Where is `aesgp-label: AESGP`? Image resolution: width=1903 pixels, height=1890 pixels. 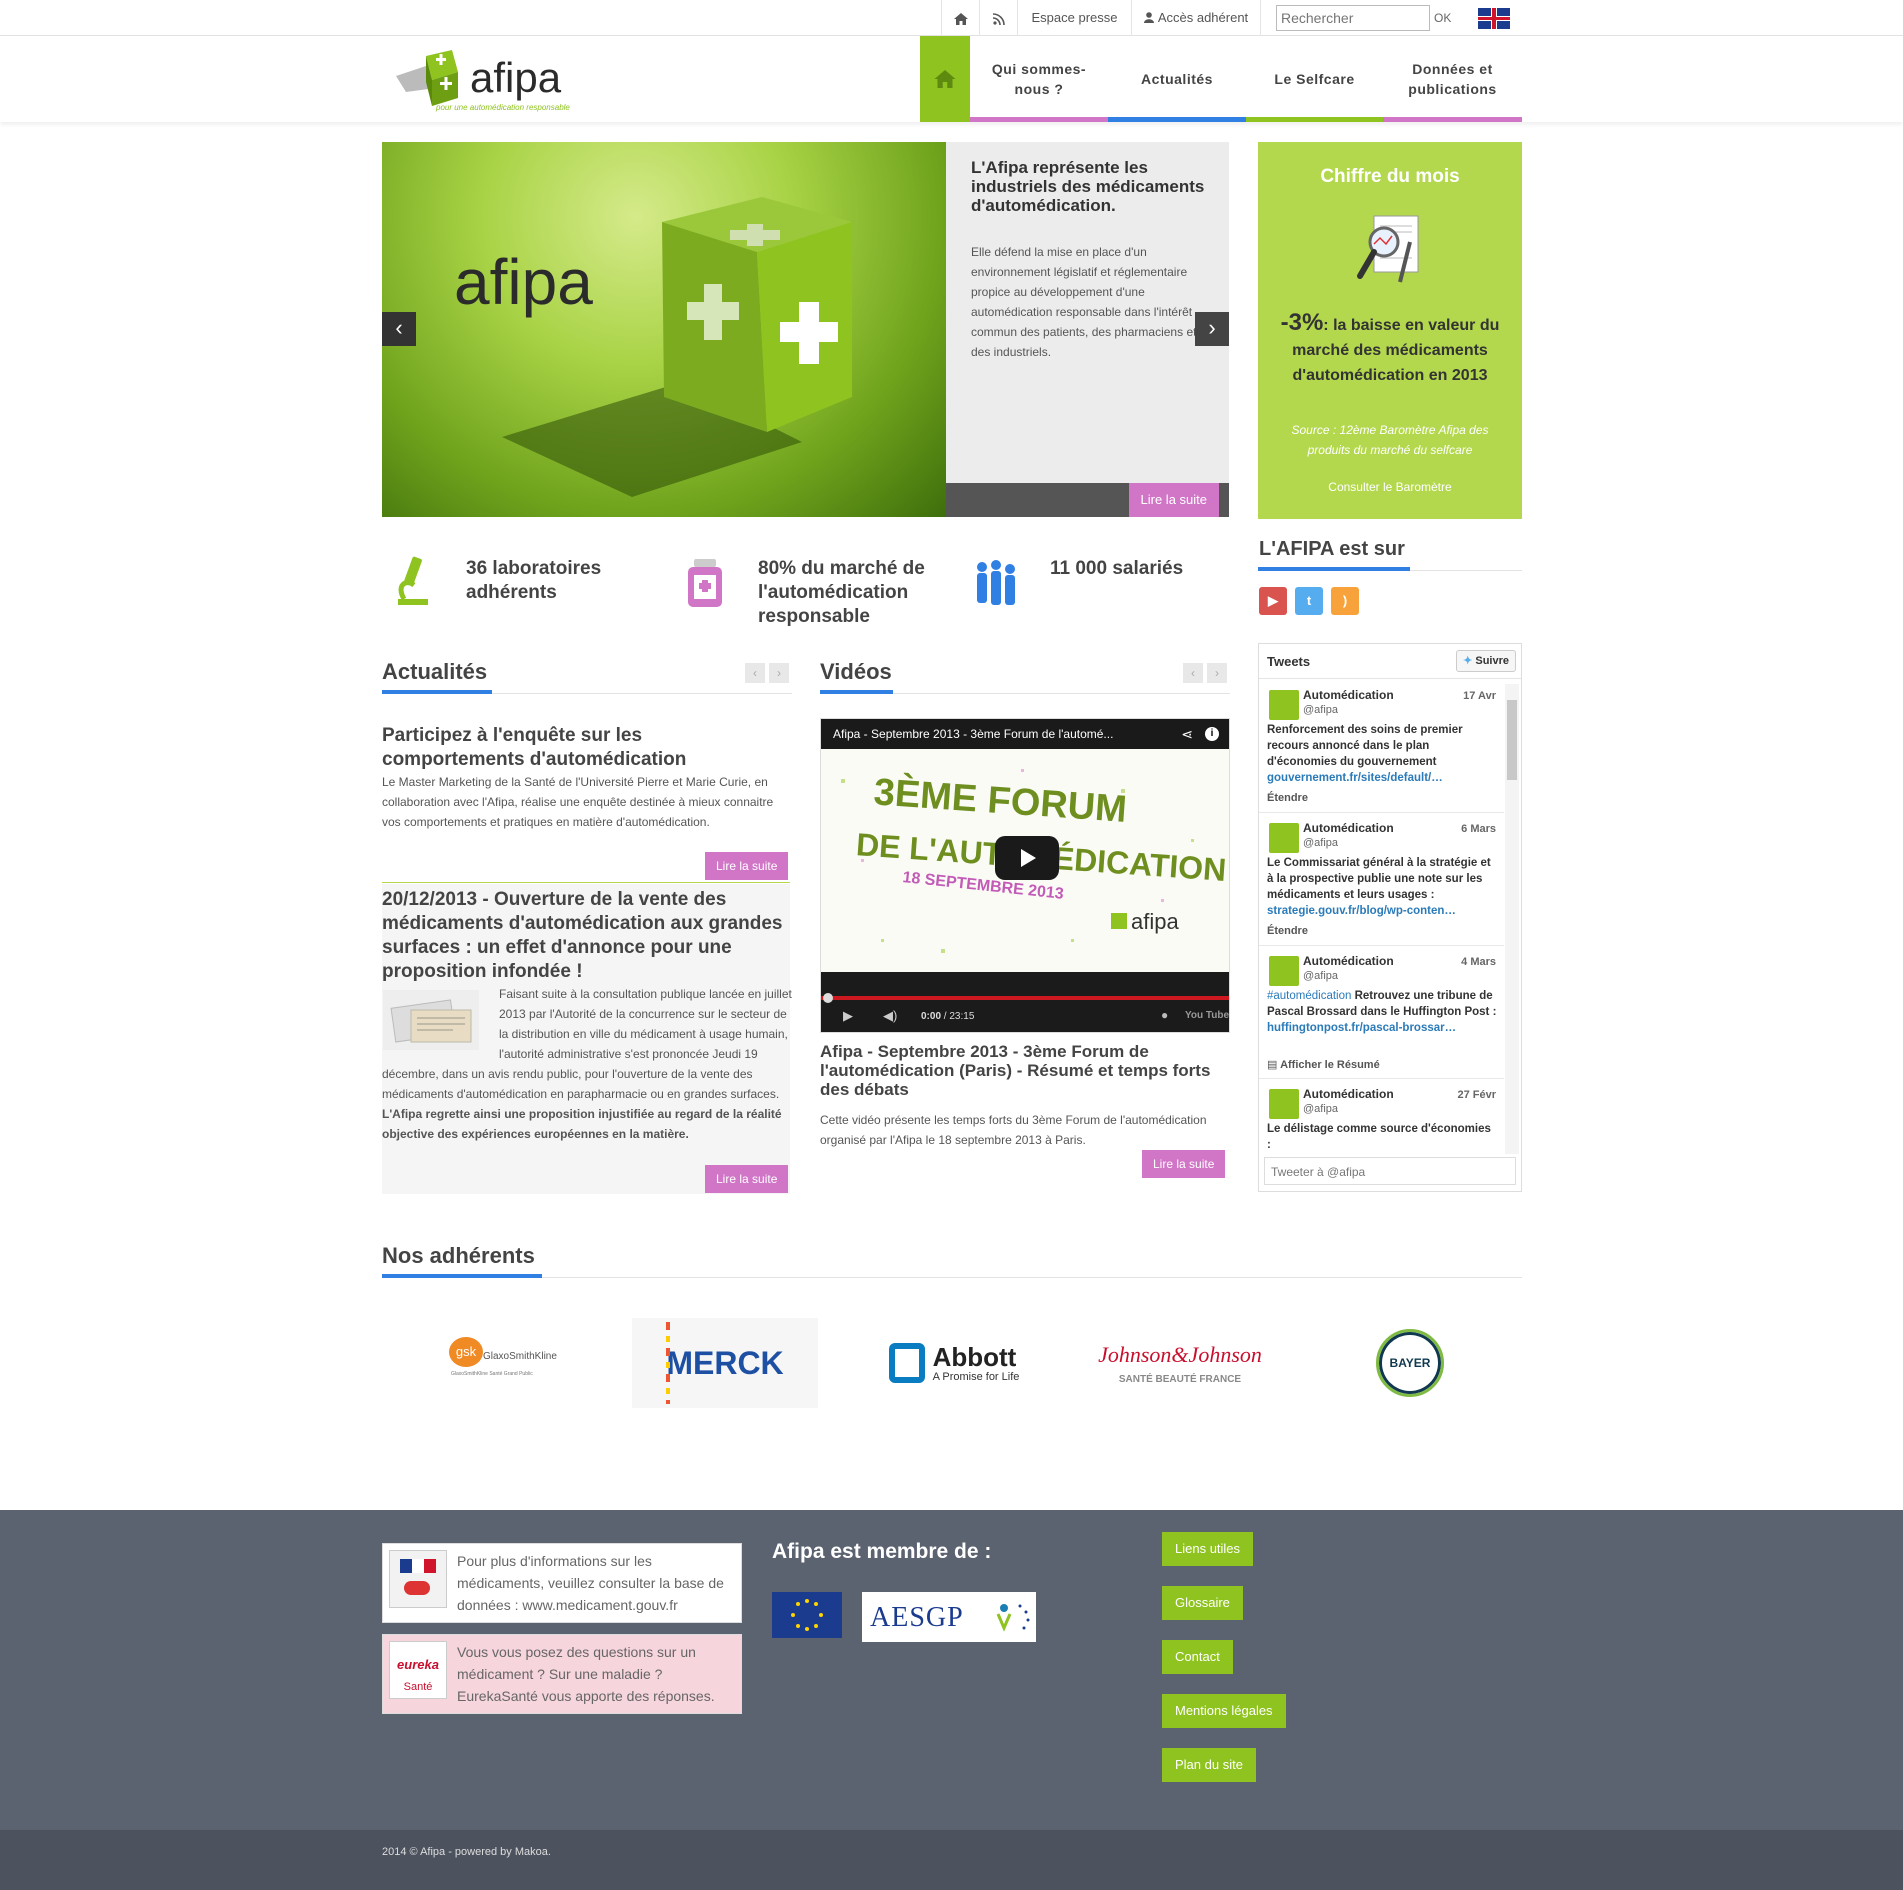 aesgp-label: AESGP is located at coordinates (917, 1617).